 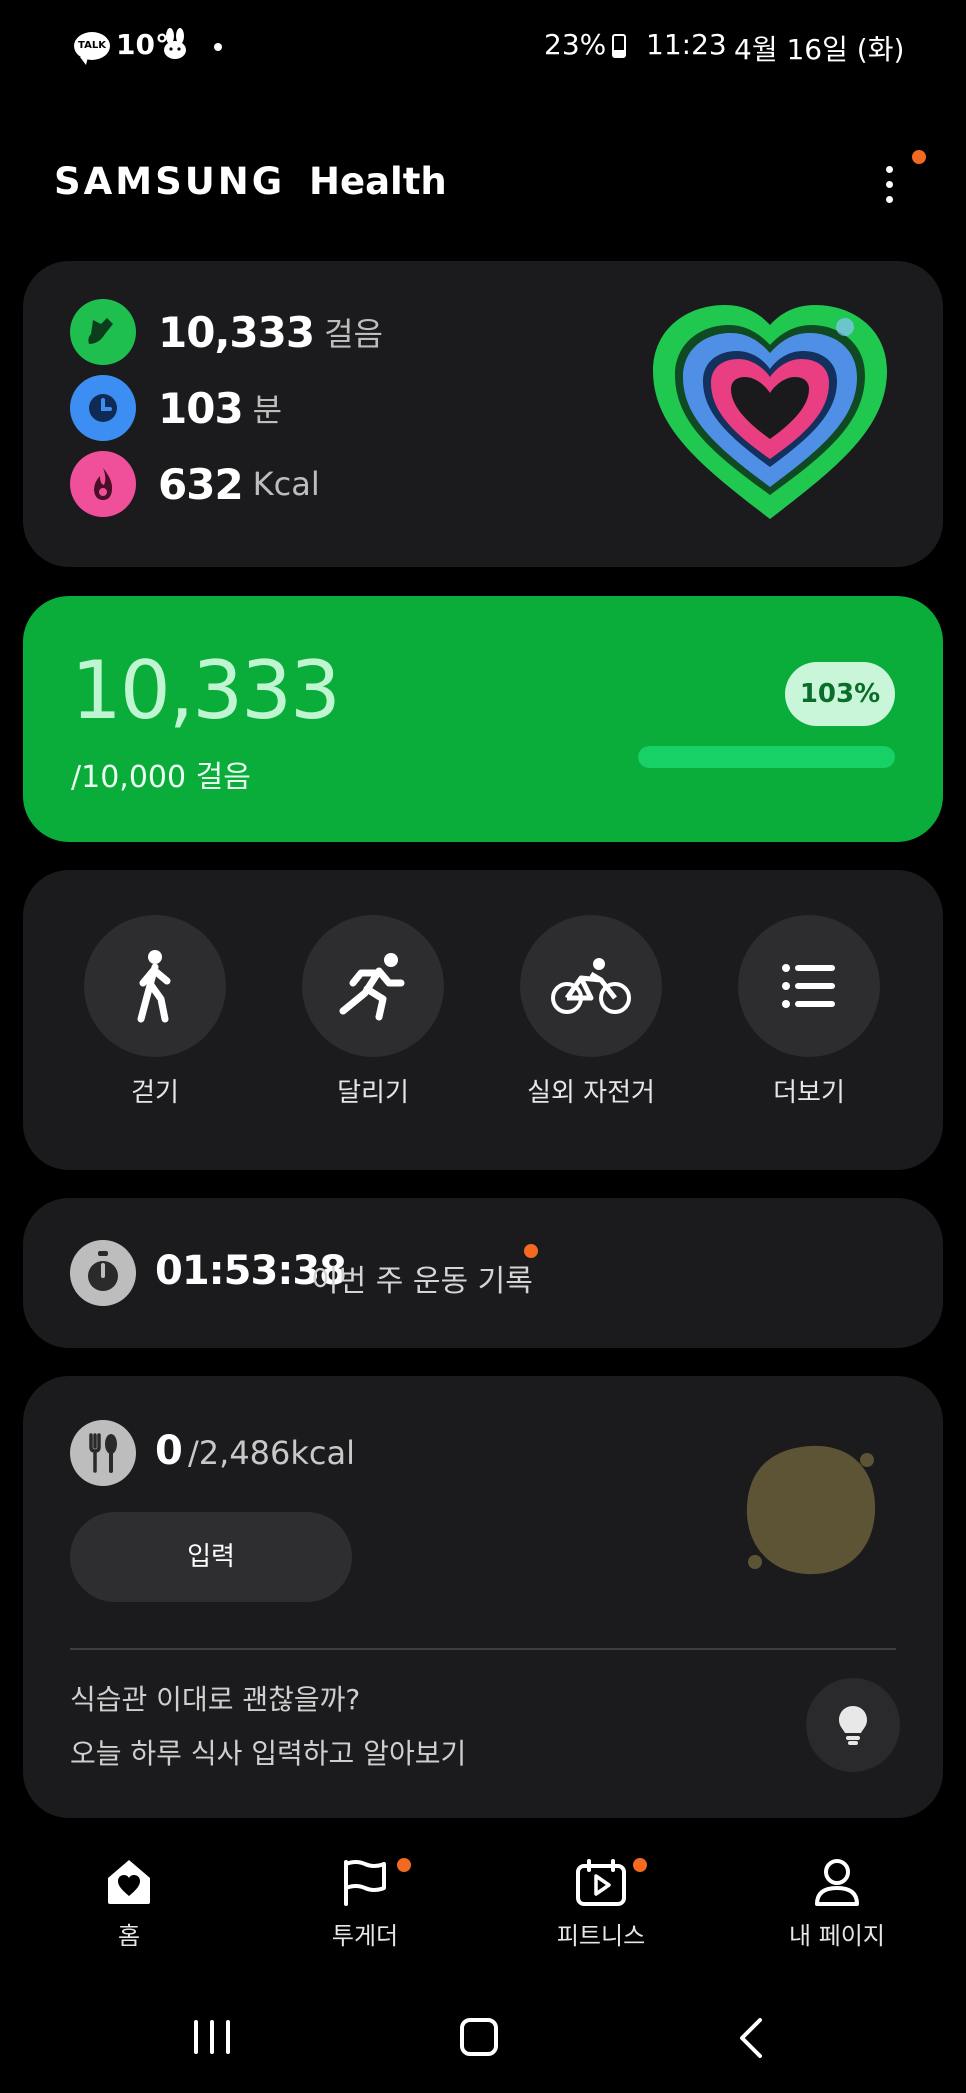 I want to click on app-title: SAMSUNG Health, so click(x=250, y=181).